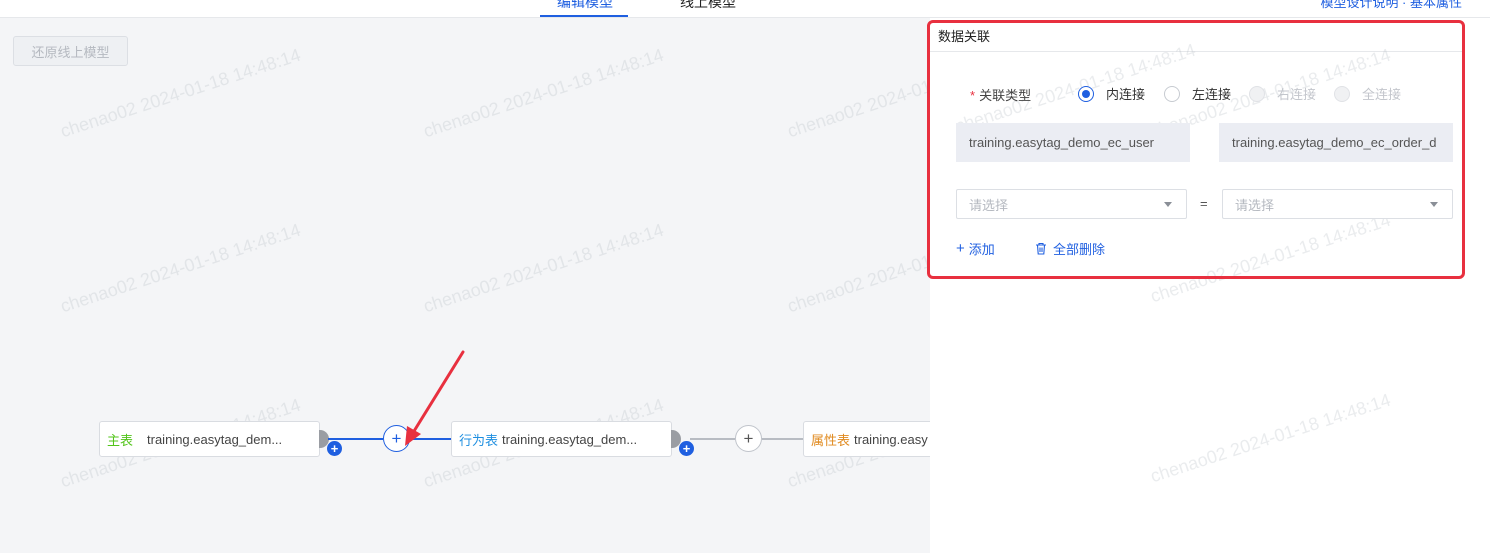 This screenshot has width=1490, height=553. I want to click on active-tab-indicator, so click(584, 16).